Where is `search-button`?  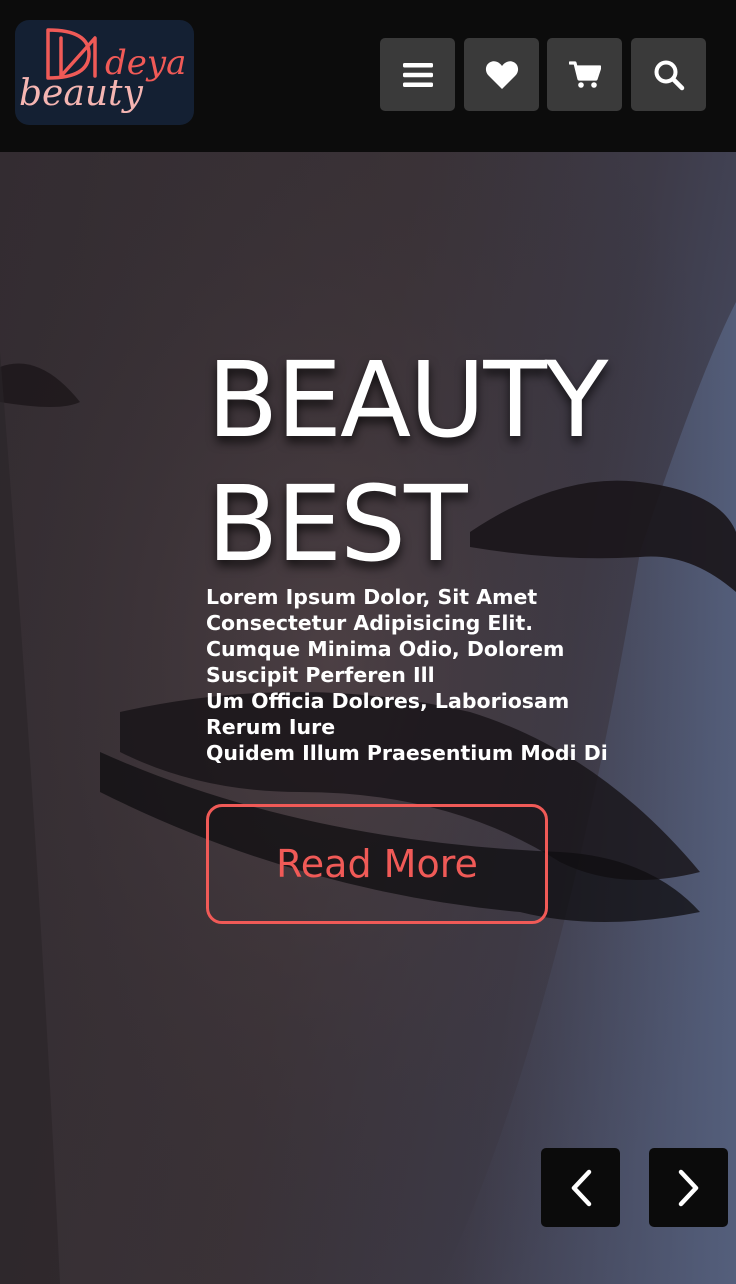
search-button is located at coordinates (668, 74).